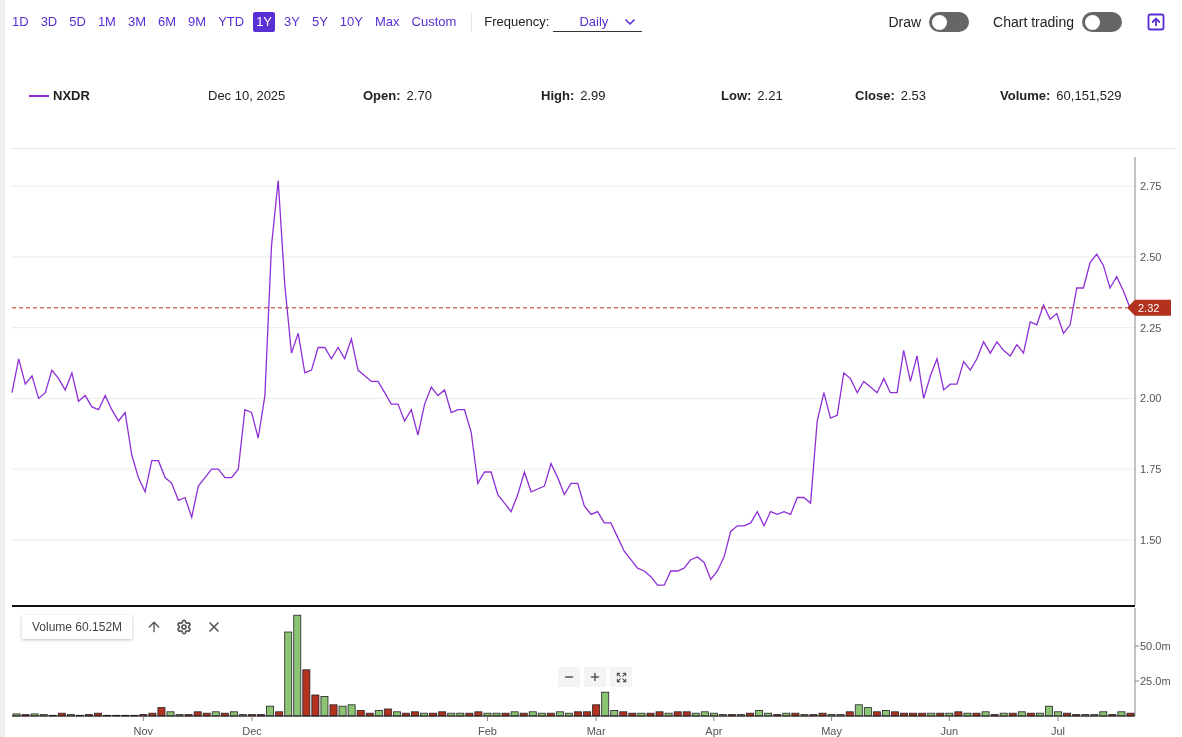 This screenshot has width=1182, height=737. Describe the element at coordinates (1151, 398) in the screenshot. I see `axis-tick-label: 2.00` at that location.